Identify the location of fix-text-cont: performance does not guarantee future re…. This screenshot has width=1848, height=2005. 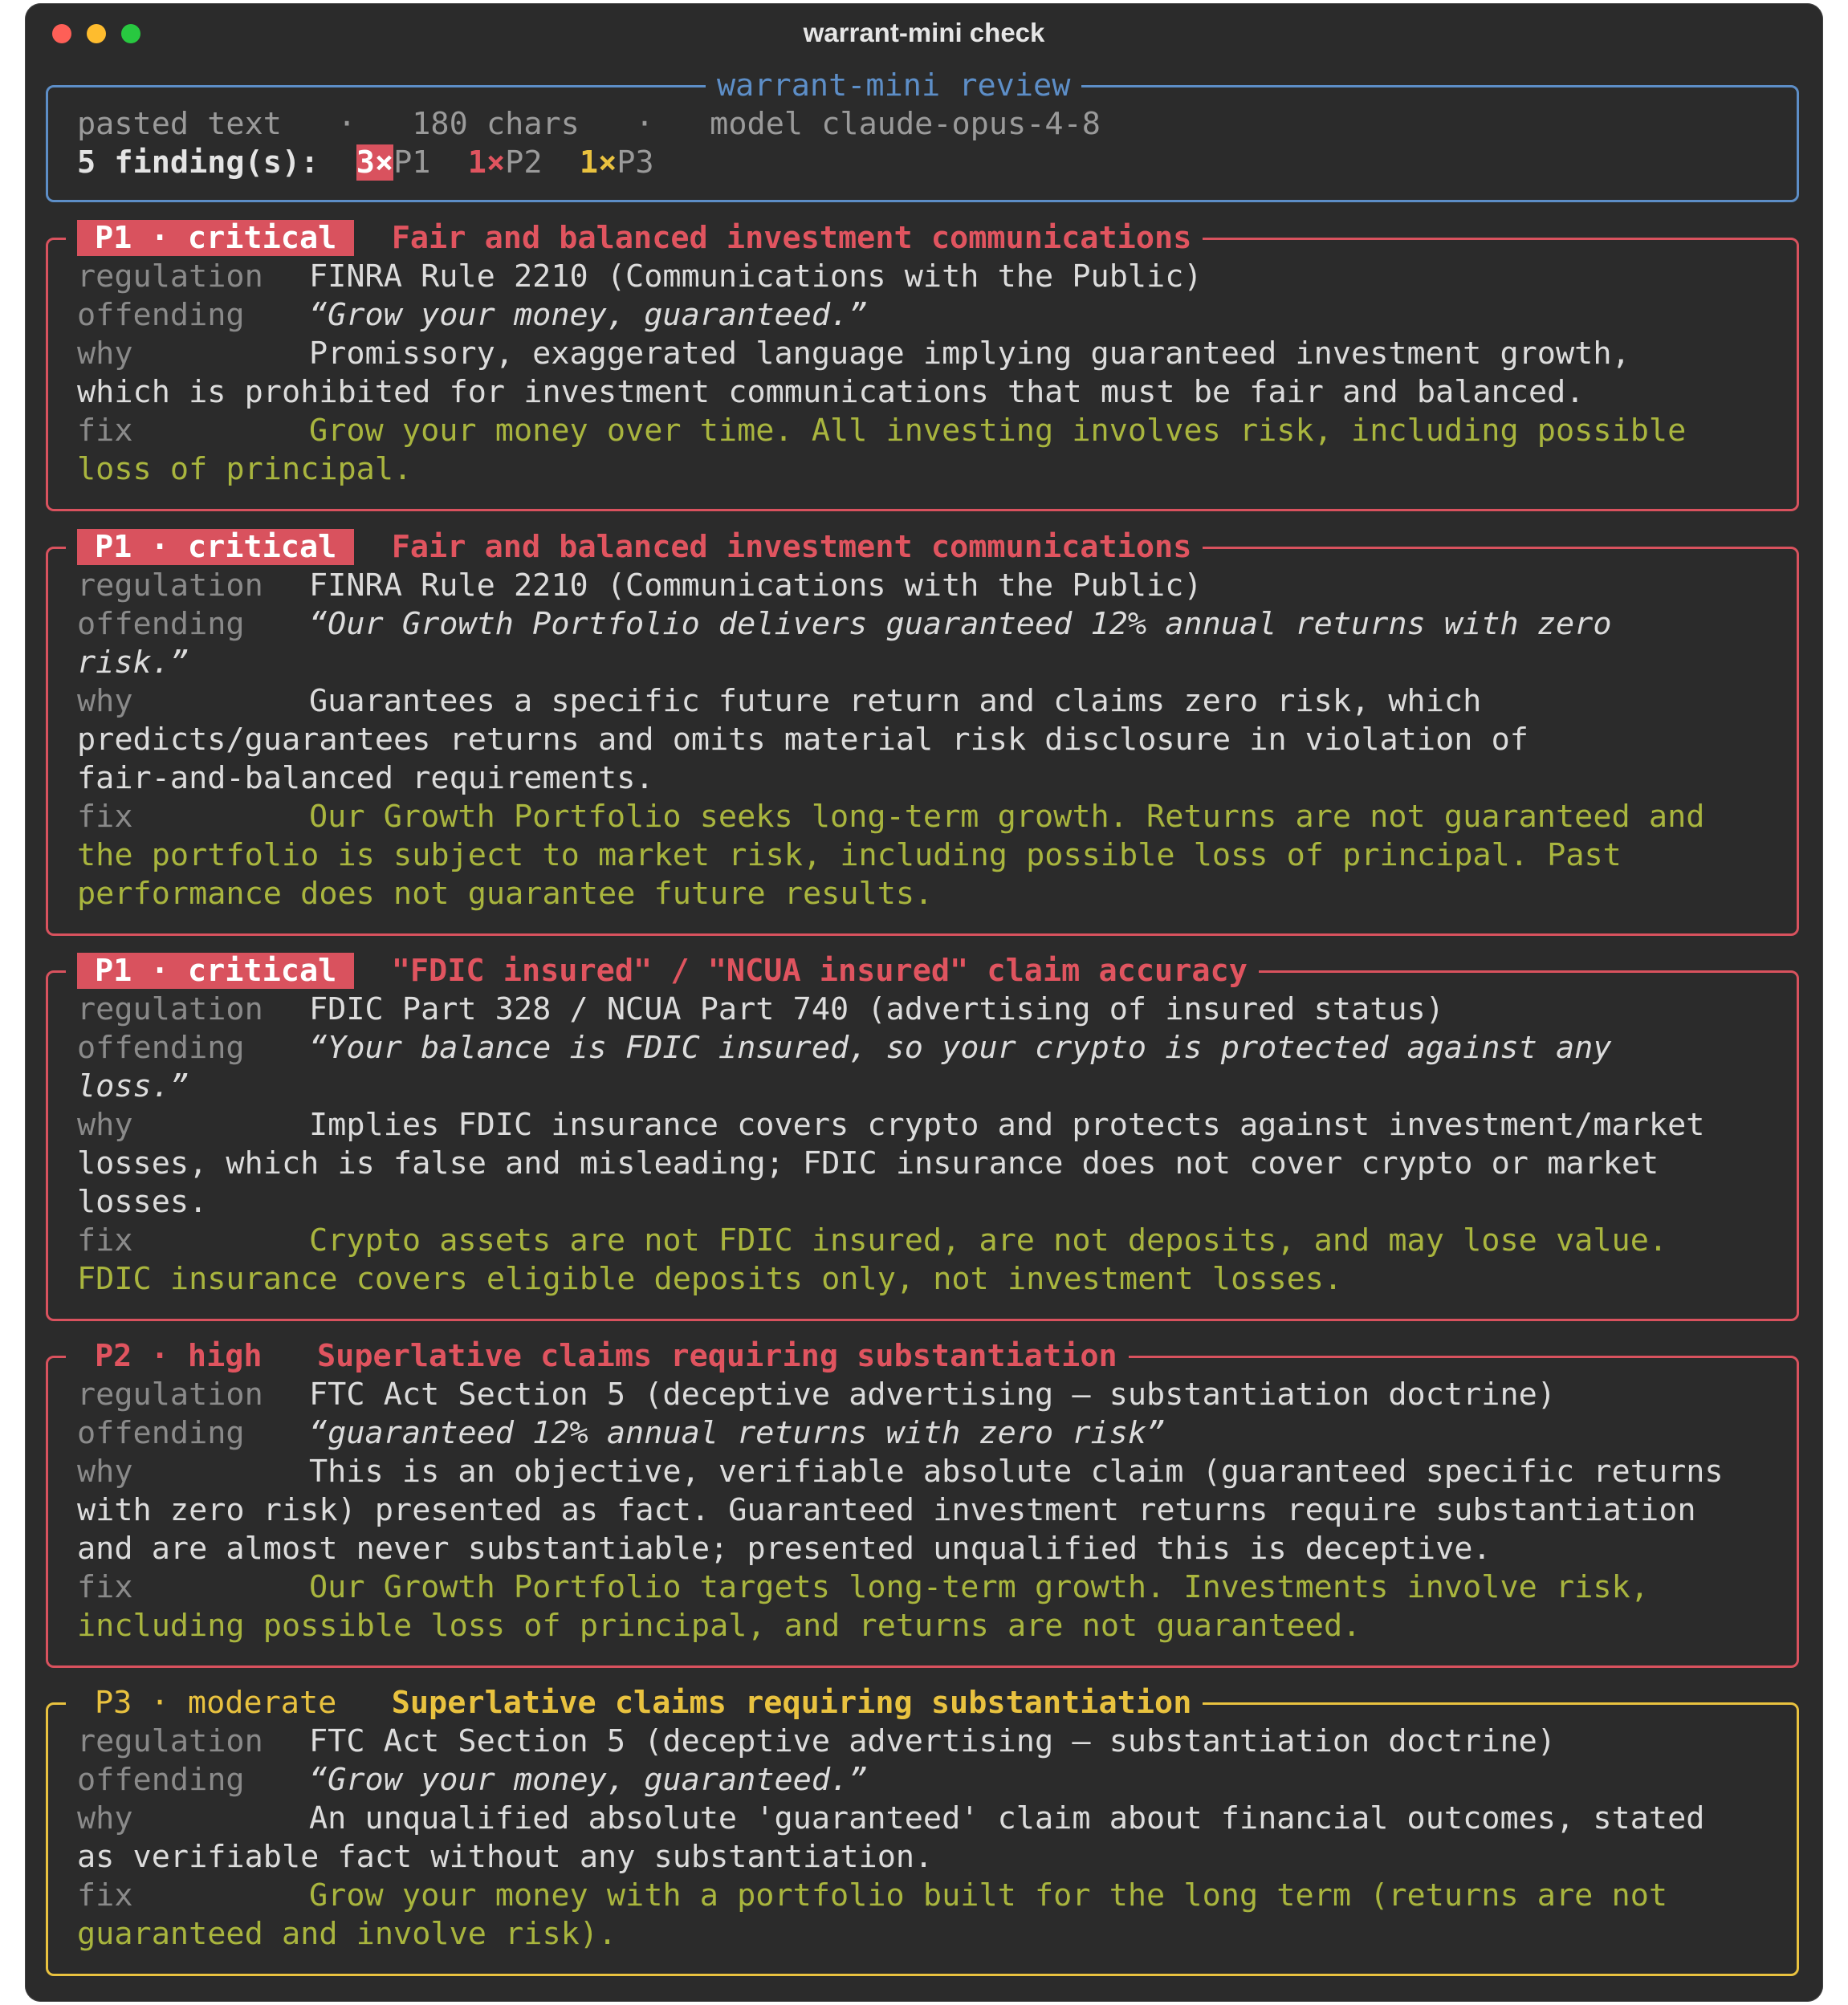
(505, 894).